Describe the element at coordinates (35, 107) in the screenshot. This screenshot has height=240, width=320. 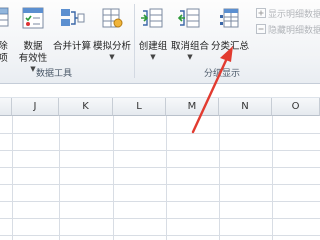
I see `column-header-j: J` at that location.